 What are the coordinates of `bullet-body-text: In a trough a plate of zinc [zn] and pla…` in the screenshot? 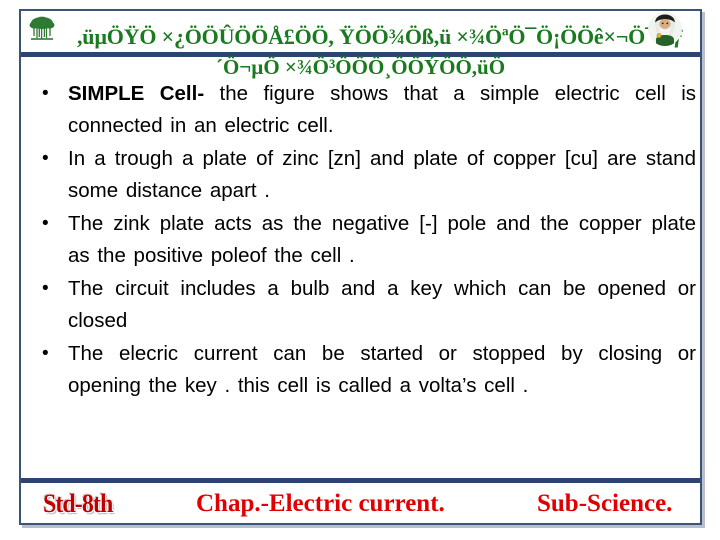 It's located at (382, 174).